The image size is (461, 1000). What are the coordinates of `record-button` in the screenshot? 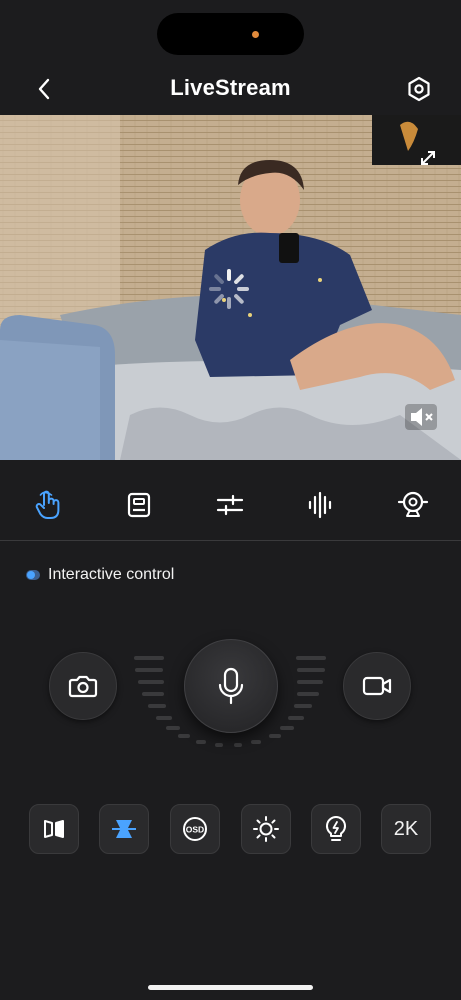 It's located at (377, 686).